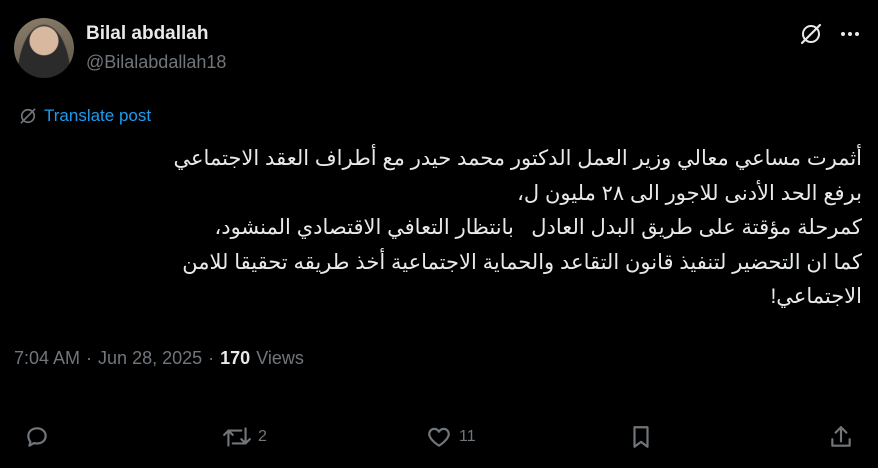 The height and width of the screenshot is (468, 878). I want to click on grok-icon, so click(811, 34).